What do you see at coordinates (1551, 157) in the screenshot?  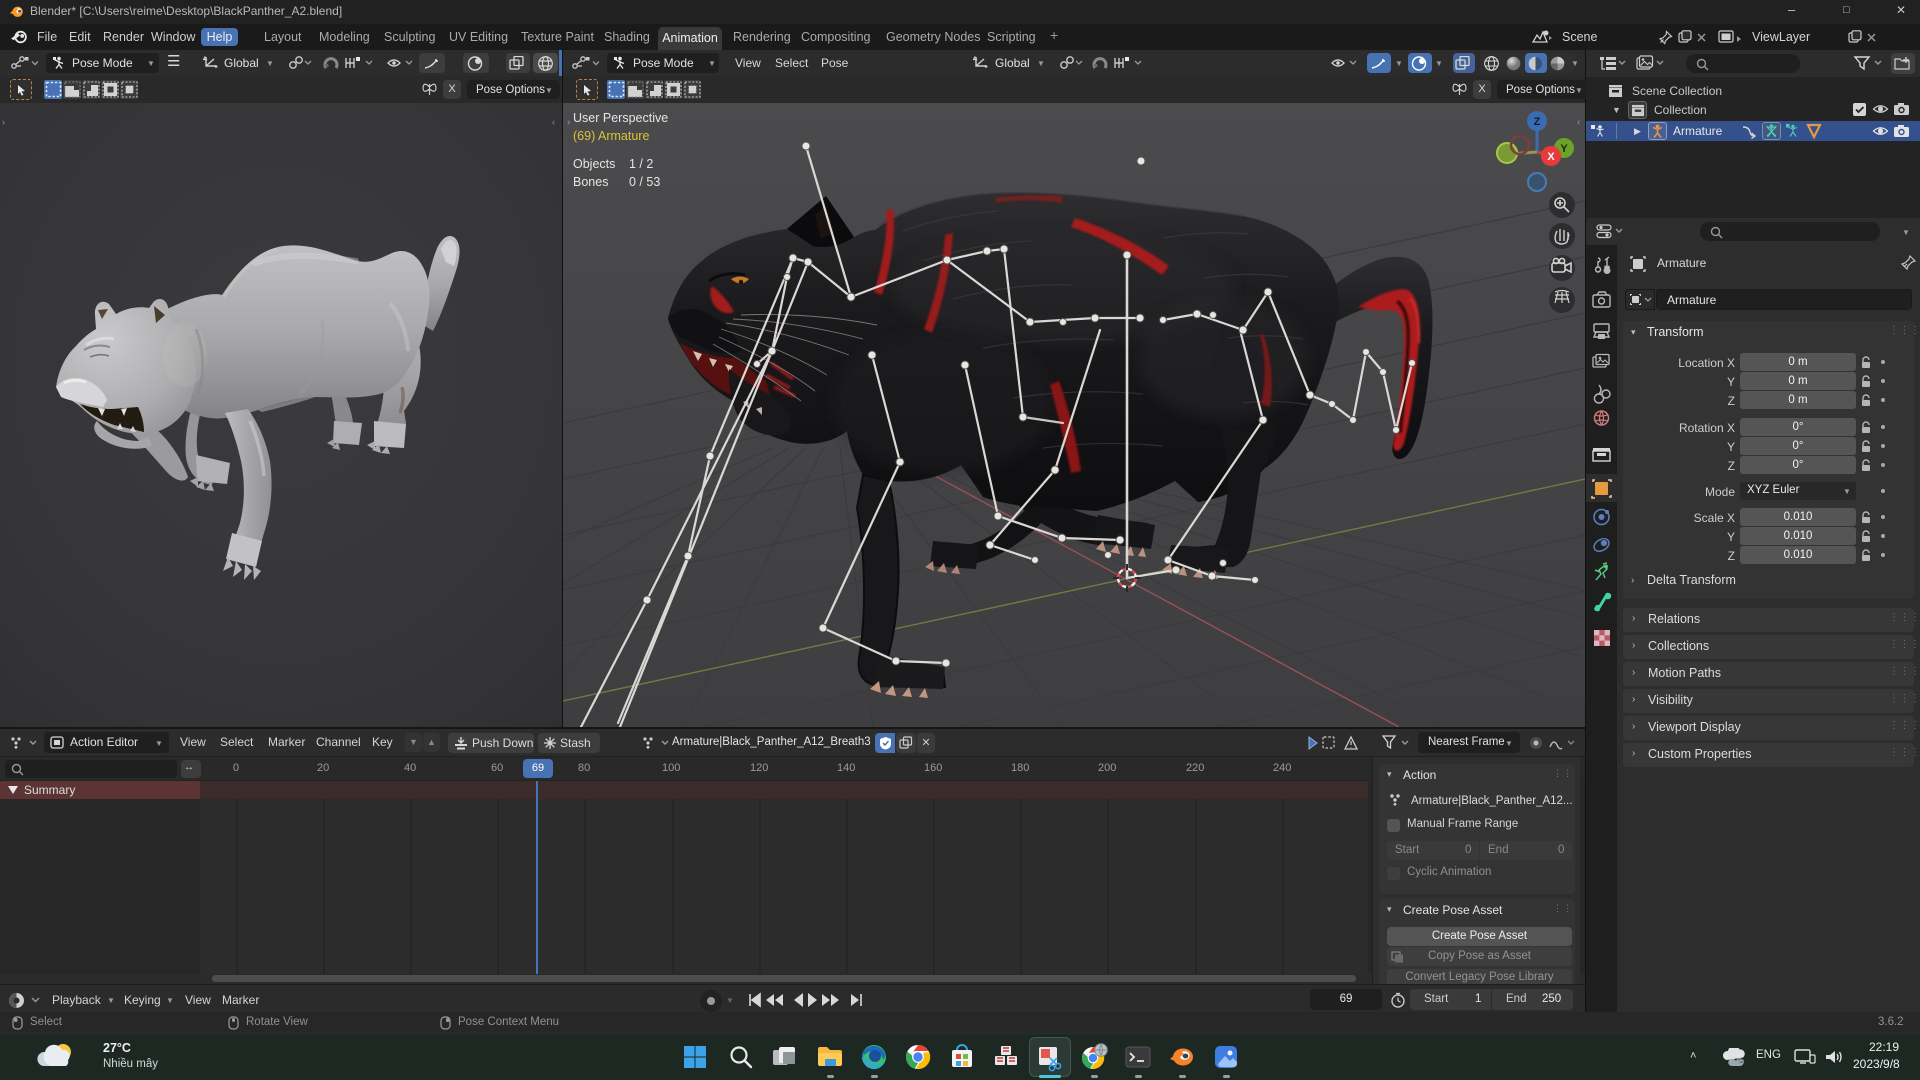 I see `svg-text: X` at bounding box center [1551, 157].